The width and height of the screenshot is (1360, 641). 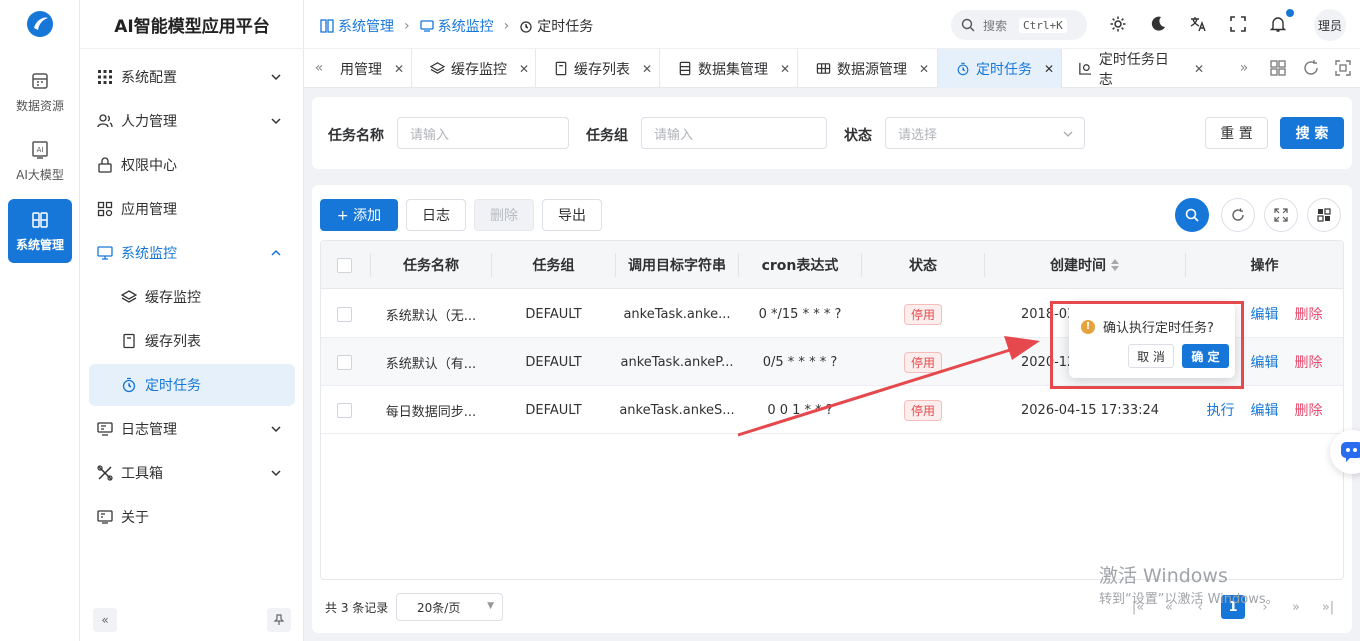 What do you see at coordinates (1296, 607) in the screenshot?
I see `jump-next-icon: »` at bounding box center [1296, 607].